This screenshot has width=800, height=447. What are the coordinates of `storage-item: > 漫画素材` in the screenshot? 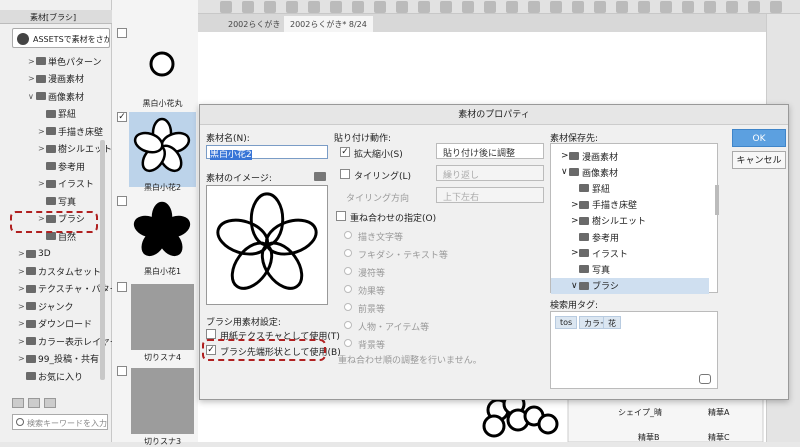 It's located at (630, 156).